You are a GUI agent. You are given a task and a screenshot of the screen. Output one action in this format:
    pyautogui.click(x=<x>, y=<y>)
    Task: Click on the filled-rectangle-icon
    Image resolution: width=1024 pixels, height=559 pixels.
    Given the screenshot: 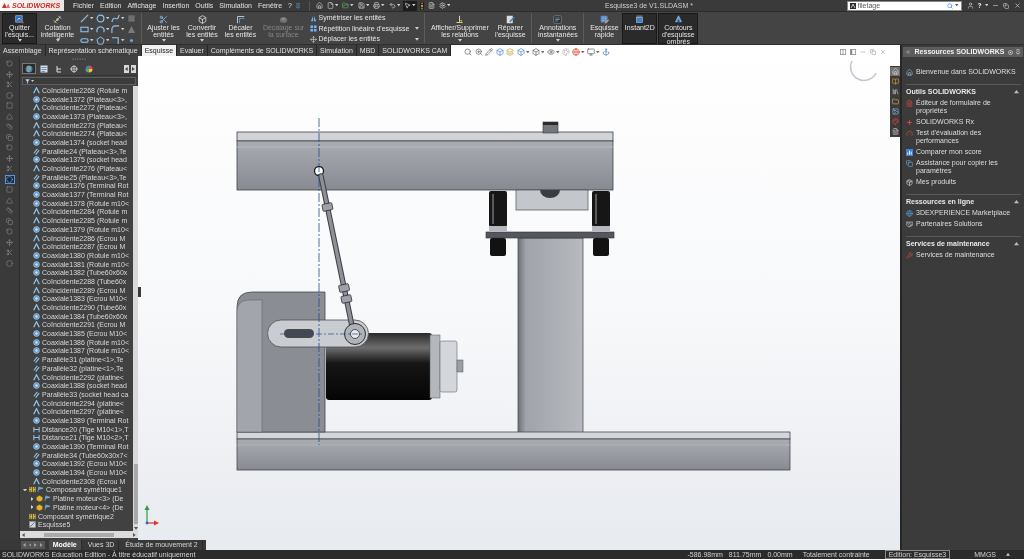 What is the action you would take?
    pyautogui.click(x=640, y=19)
    